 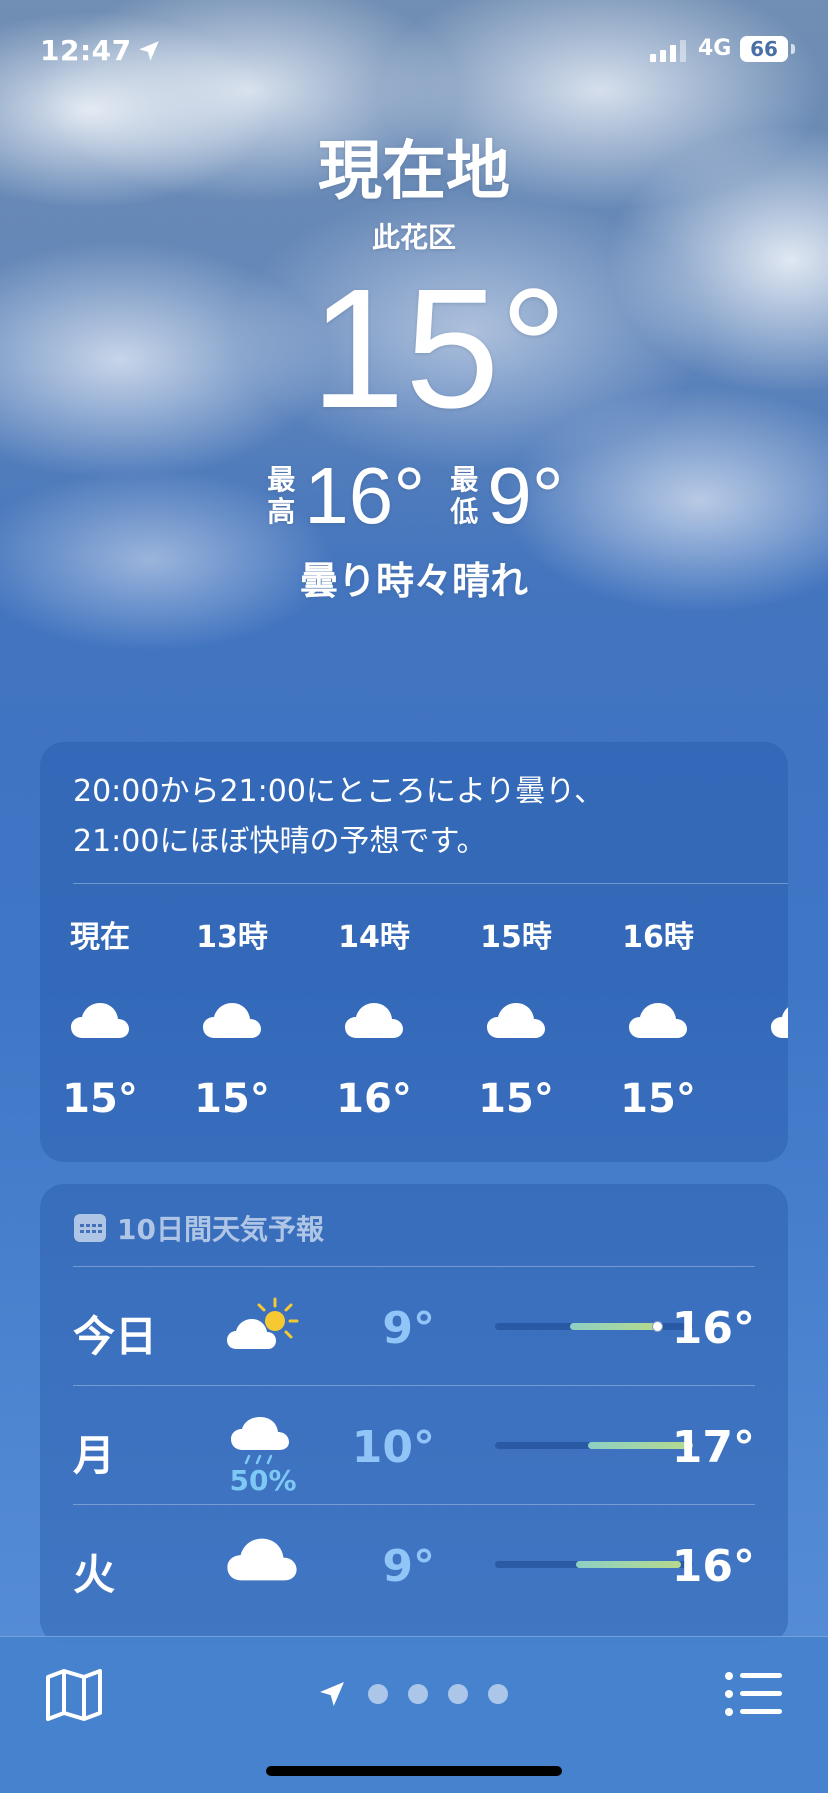 What do you see at coordinates (668, 51) in the screenshot?
I see `signal-icon` at bounding box center [668, 51].